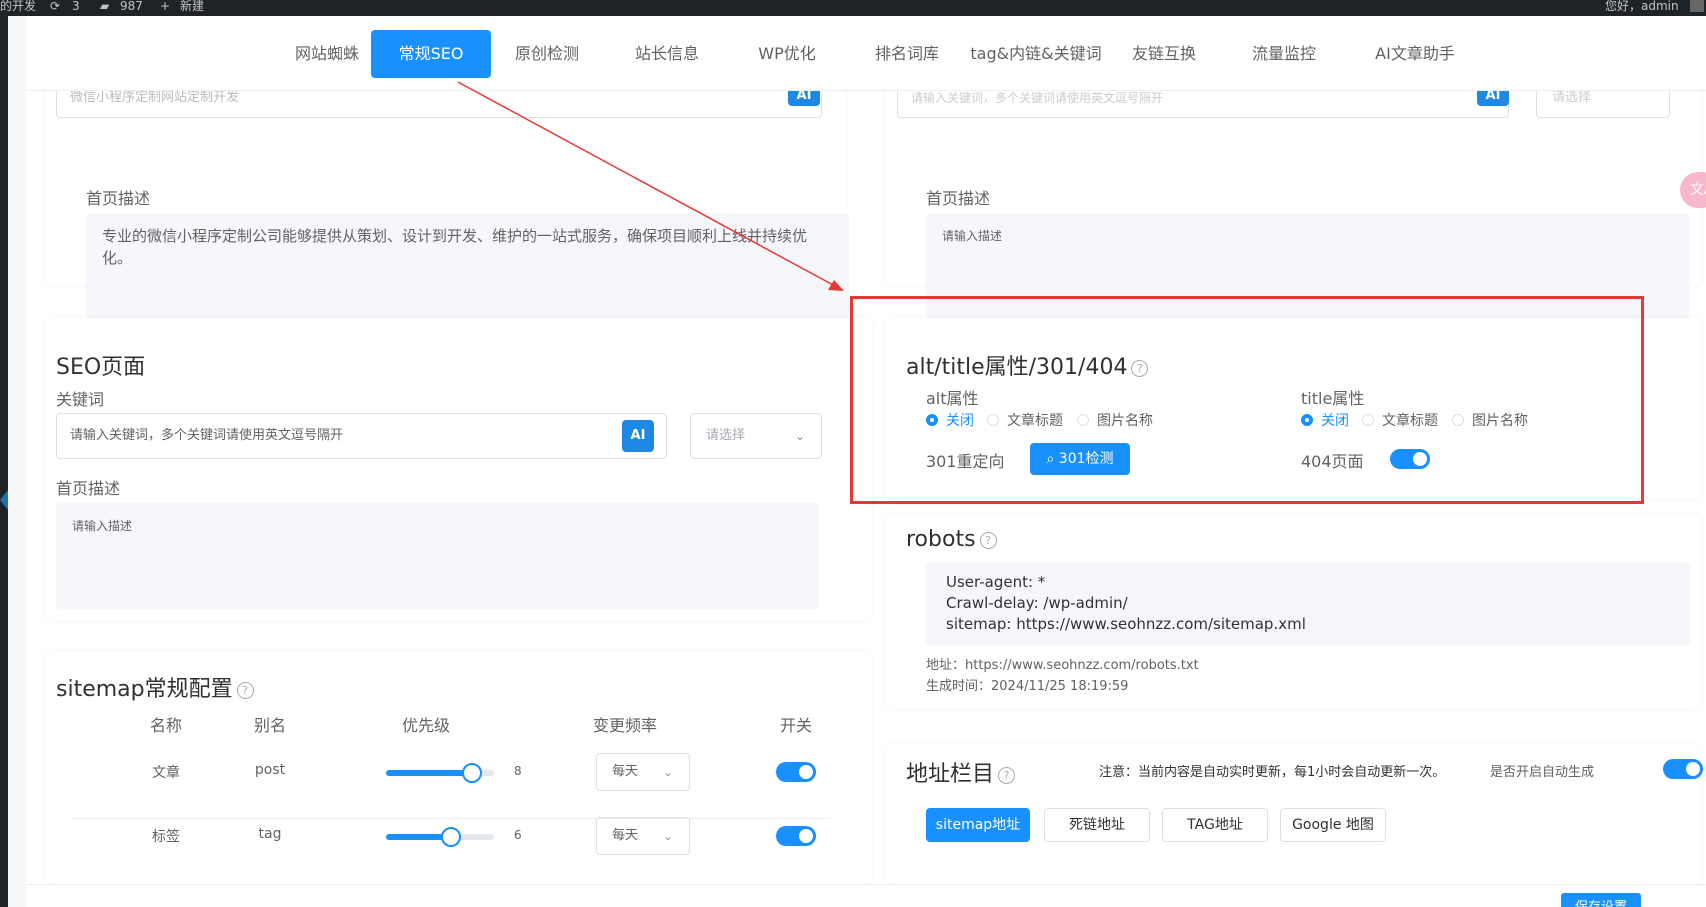  Describe the element at coordinates (1572, 97) in the screenshot. I see `right-select-placeholder: 请选择` at that location.